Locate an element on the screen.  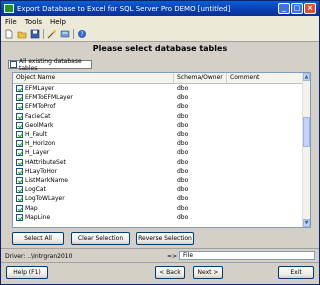
object-name: H_Layer is located at coordinates (37, 153).